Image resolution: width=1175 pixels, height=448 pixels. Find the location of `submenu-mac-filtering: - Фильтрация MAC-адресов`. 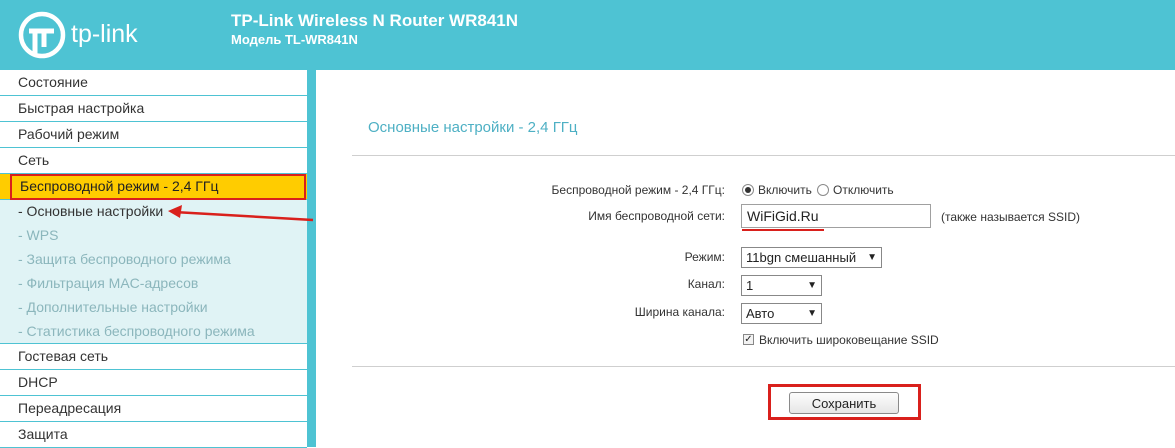

submenu-mac-filtering: - Фильтрация MAC-адресов is located at coordinates (108, 283).